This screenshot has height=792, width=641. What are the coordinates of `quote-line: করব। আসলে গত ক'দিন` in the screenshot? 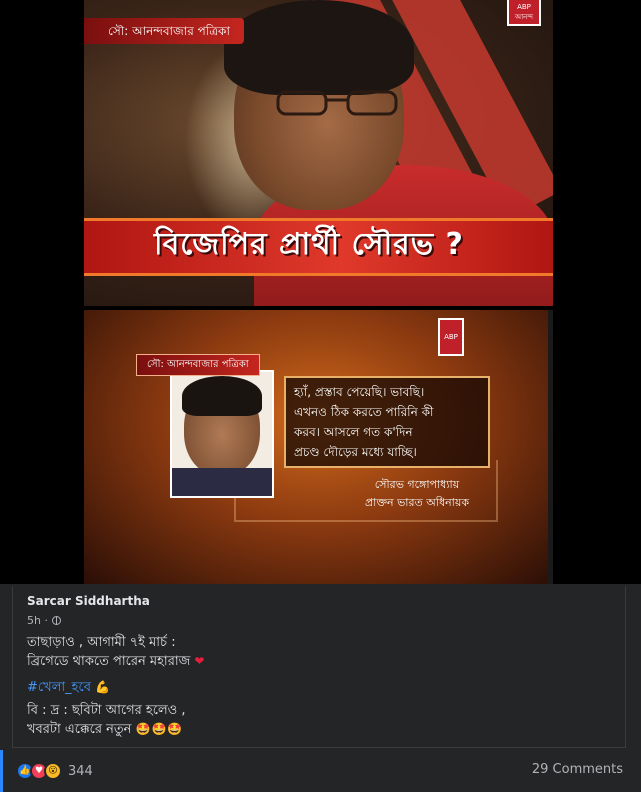 It's located at (353, 432).